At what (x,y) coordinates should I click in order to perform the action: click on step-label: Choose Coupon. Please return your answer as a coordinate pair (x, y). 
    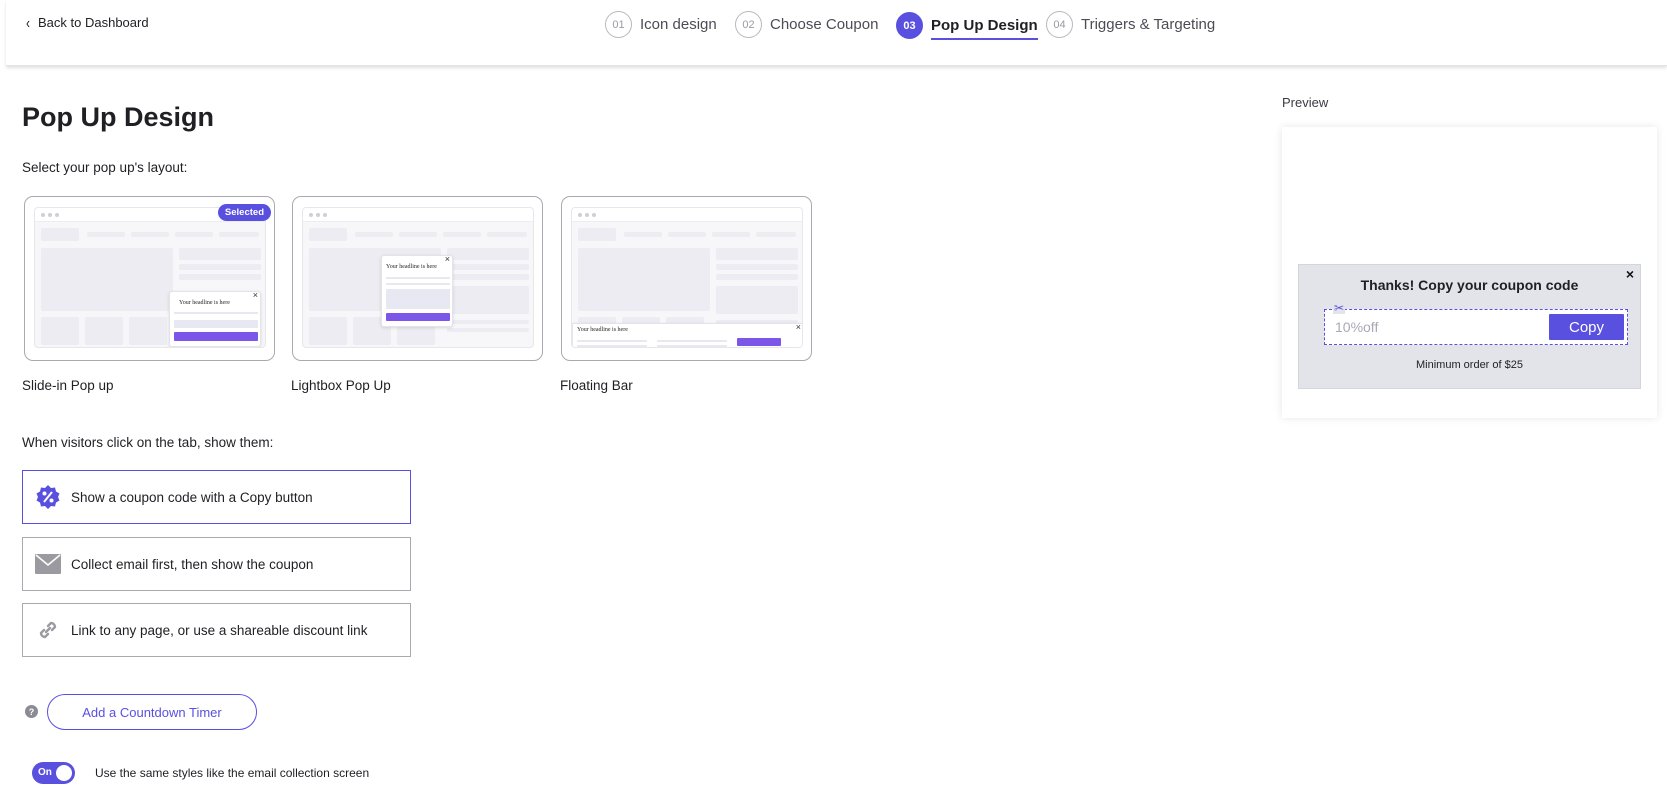
    Looking at the image, I should click on (824, 24).